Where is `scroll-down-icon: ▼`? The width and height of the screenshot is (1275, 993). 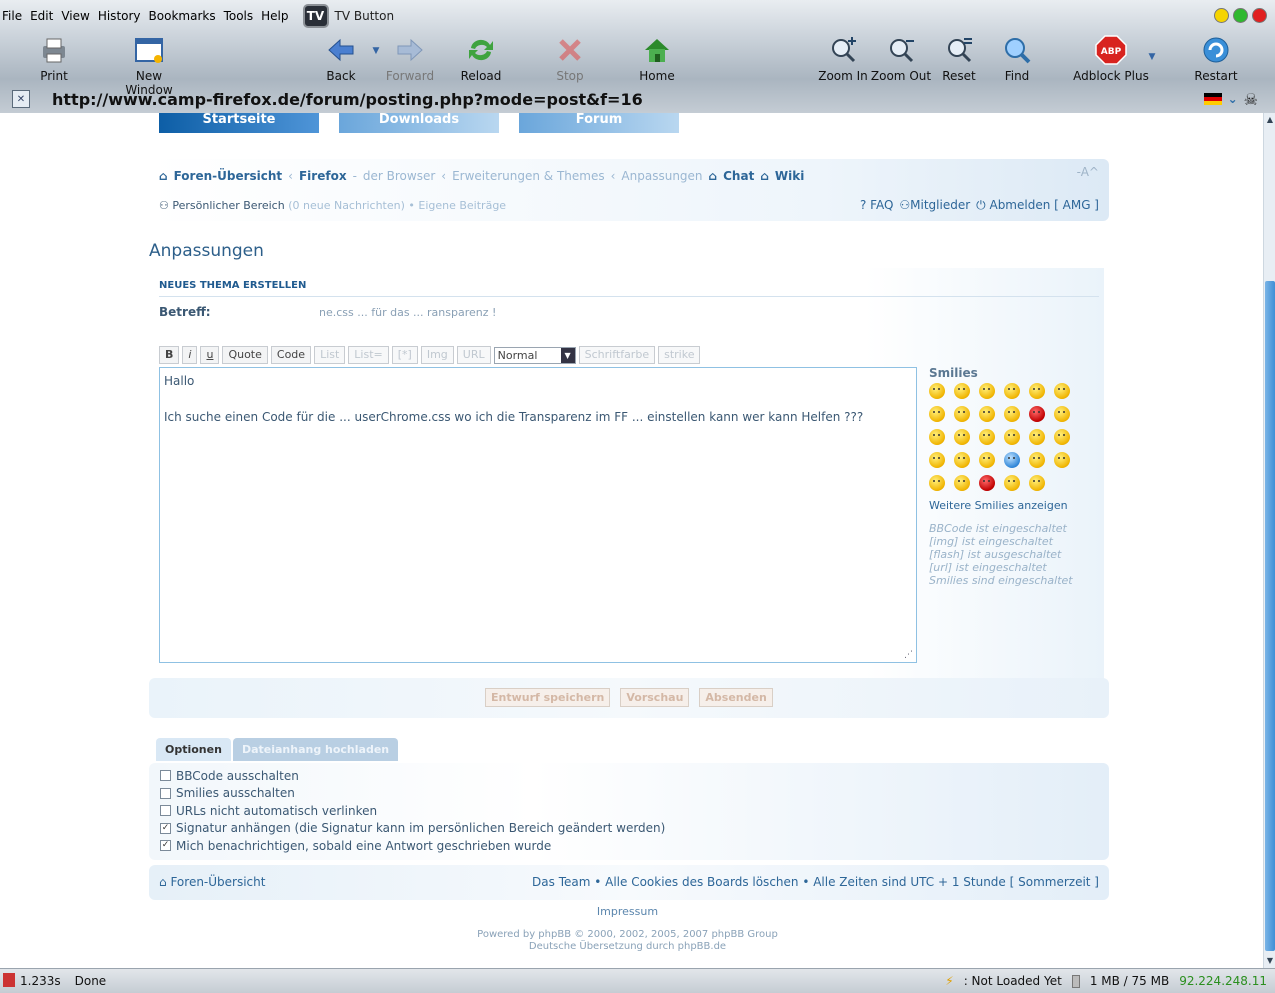
scroll-down-icon: ▼ is located at coordinates (1270, 961).